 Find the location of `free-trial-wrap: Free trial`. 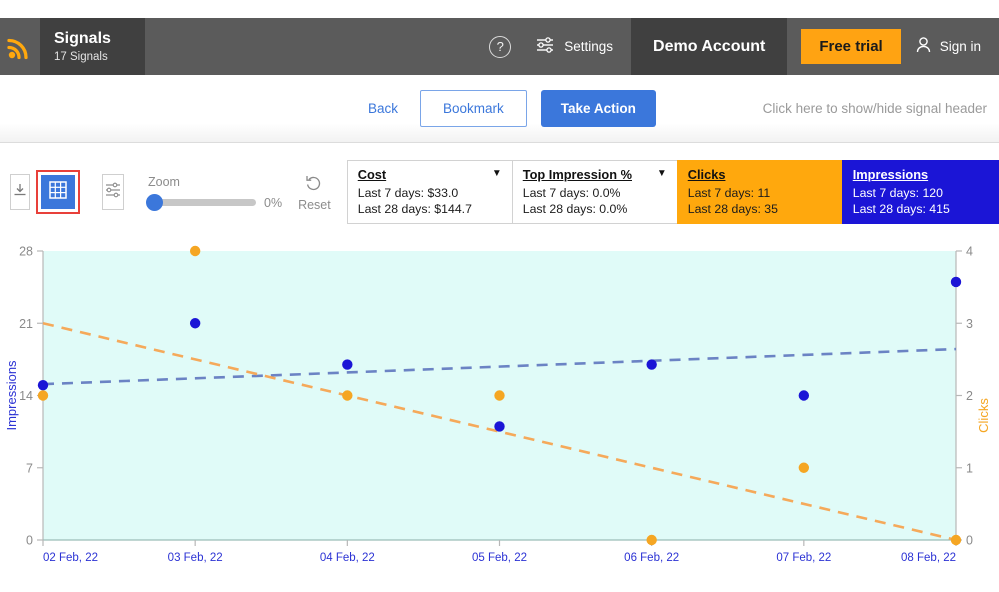

free-trial-wrap: Free trial is located at coordinates (850, 46).